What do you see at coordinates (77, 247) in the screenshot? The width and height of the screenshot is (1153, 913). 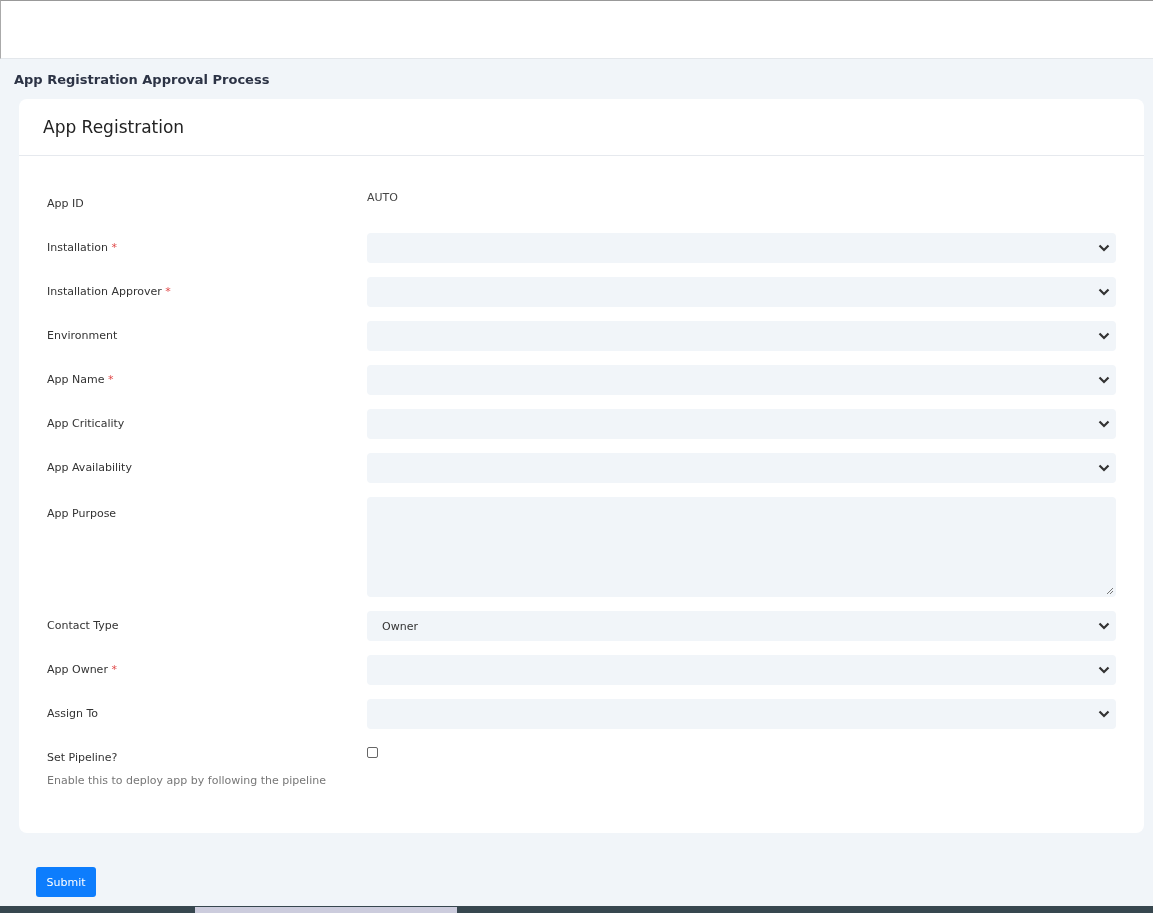 I see `field-label: Installation` at bounding box center [77, 247].